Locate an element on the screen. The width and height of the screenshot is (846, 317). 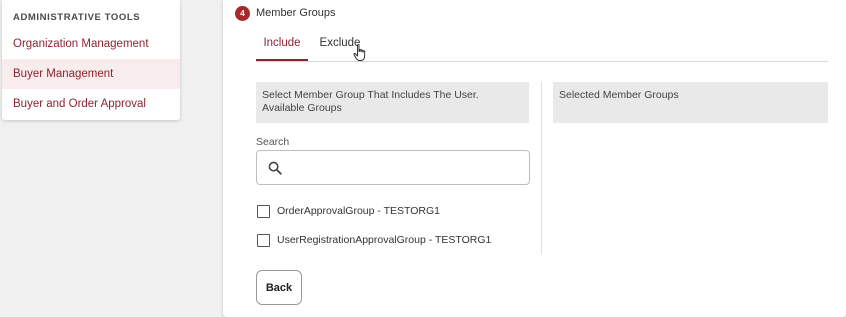
search-icon is located at coordinates (275, 168).